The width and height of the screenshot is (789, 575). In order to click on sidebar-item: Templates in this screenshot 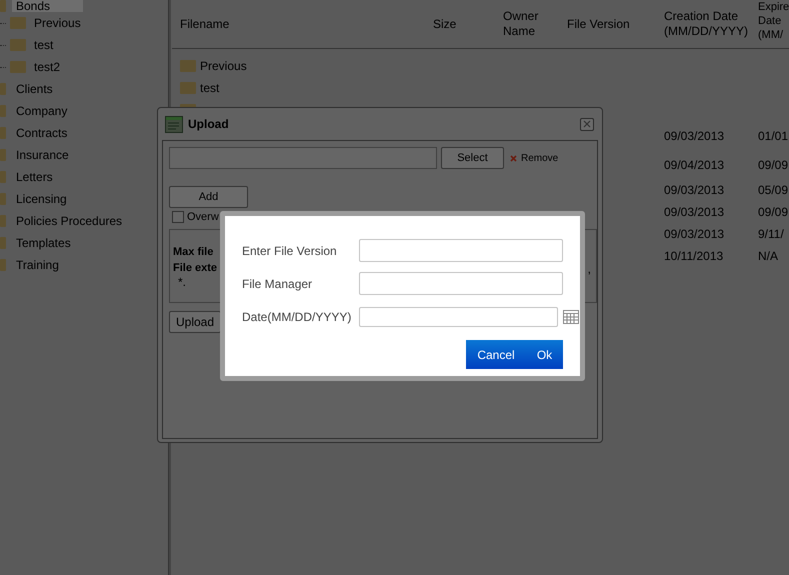, I will do `click(43, 243)`.